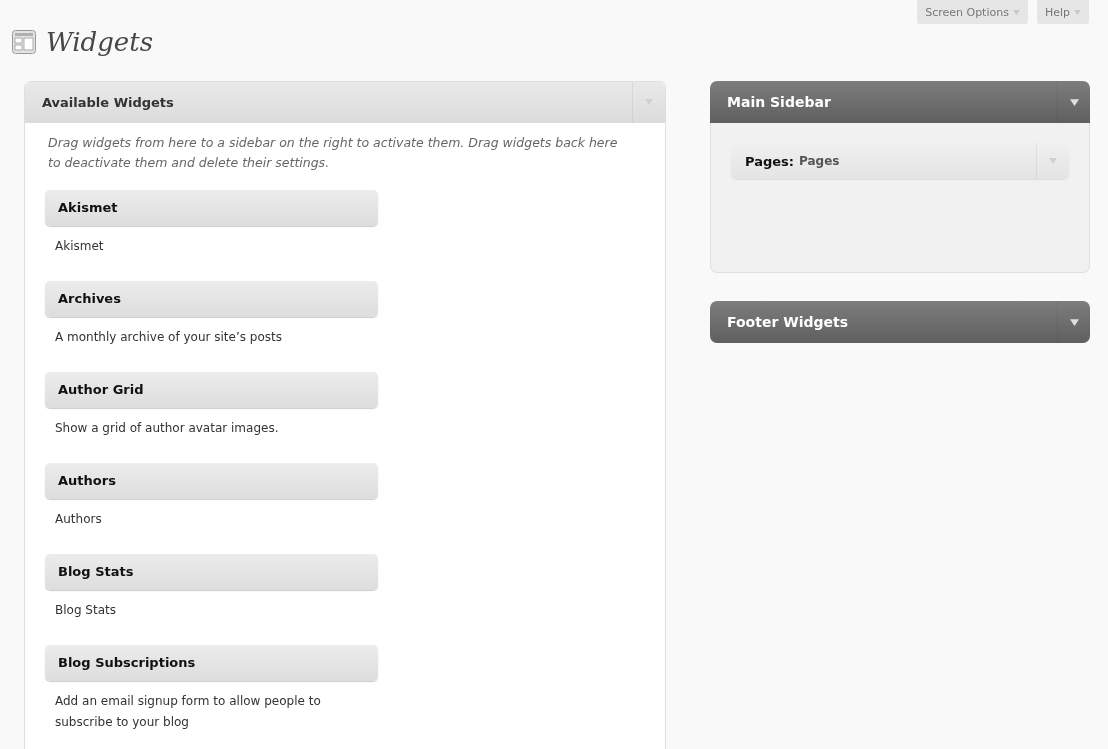 The height and width of the screenshot is (749, 1108). I want to click on page-title: Widgets, so click(100, 42).